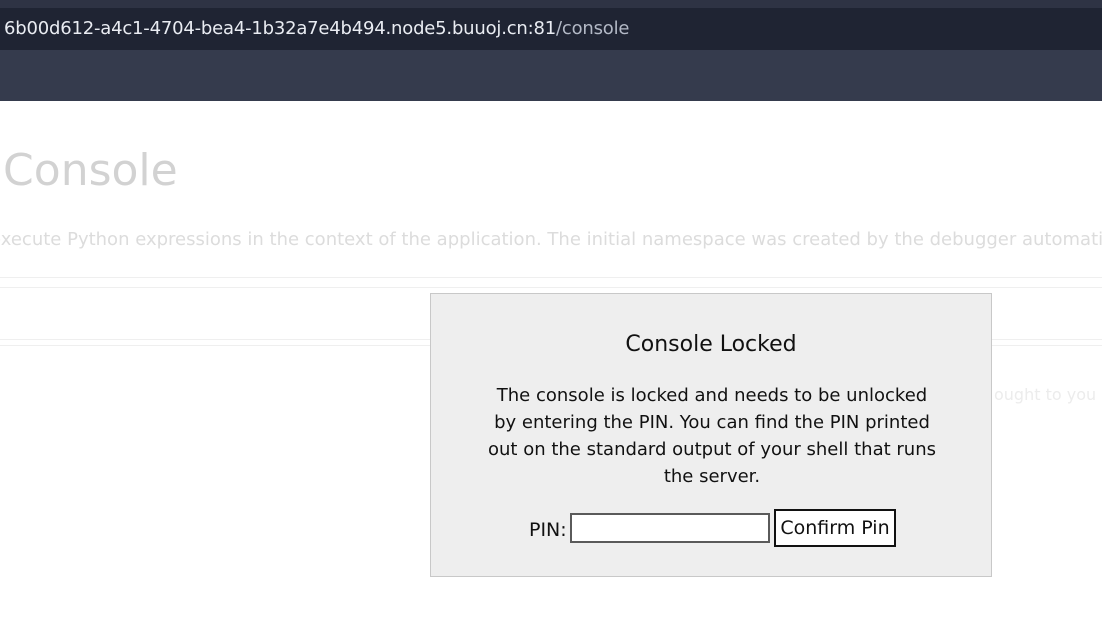 This screenshot has height=619, width=1102. Describe the element at coordinates (89, 170) in the screenshot. I see `page-title: e Console` at that location.